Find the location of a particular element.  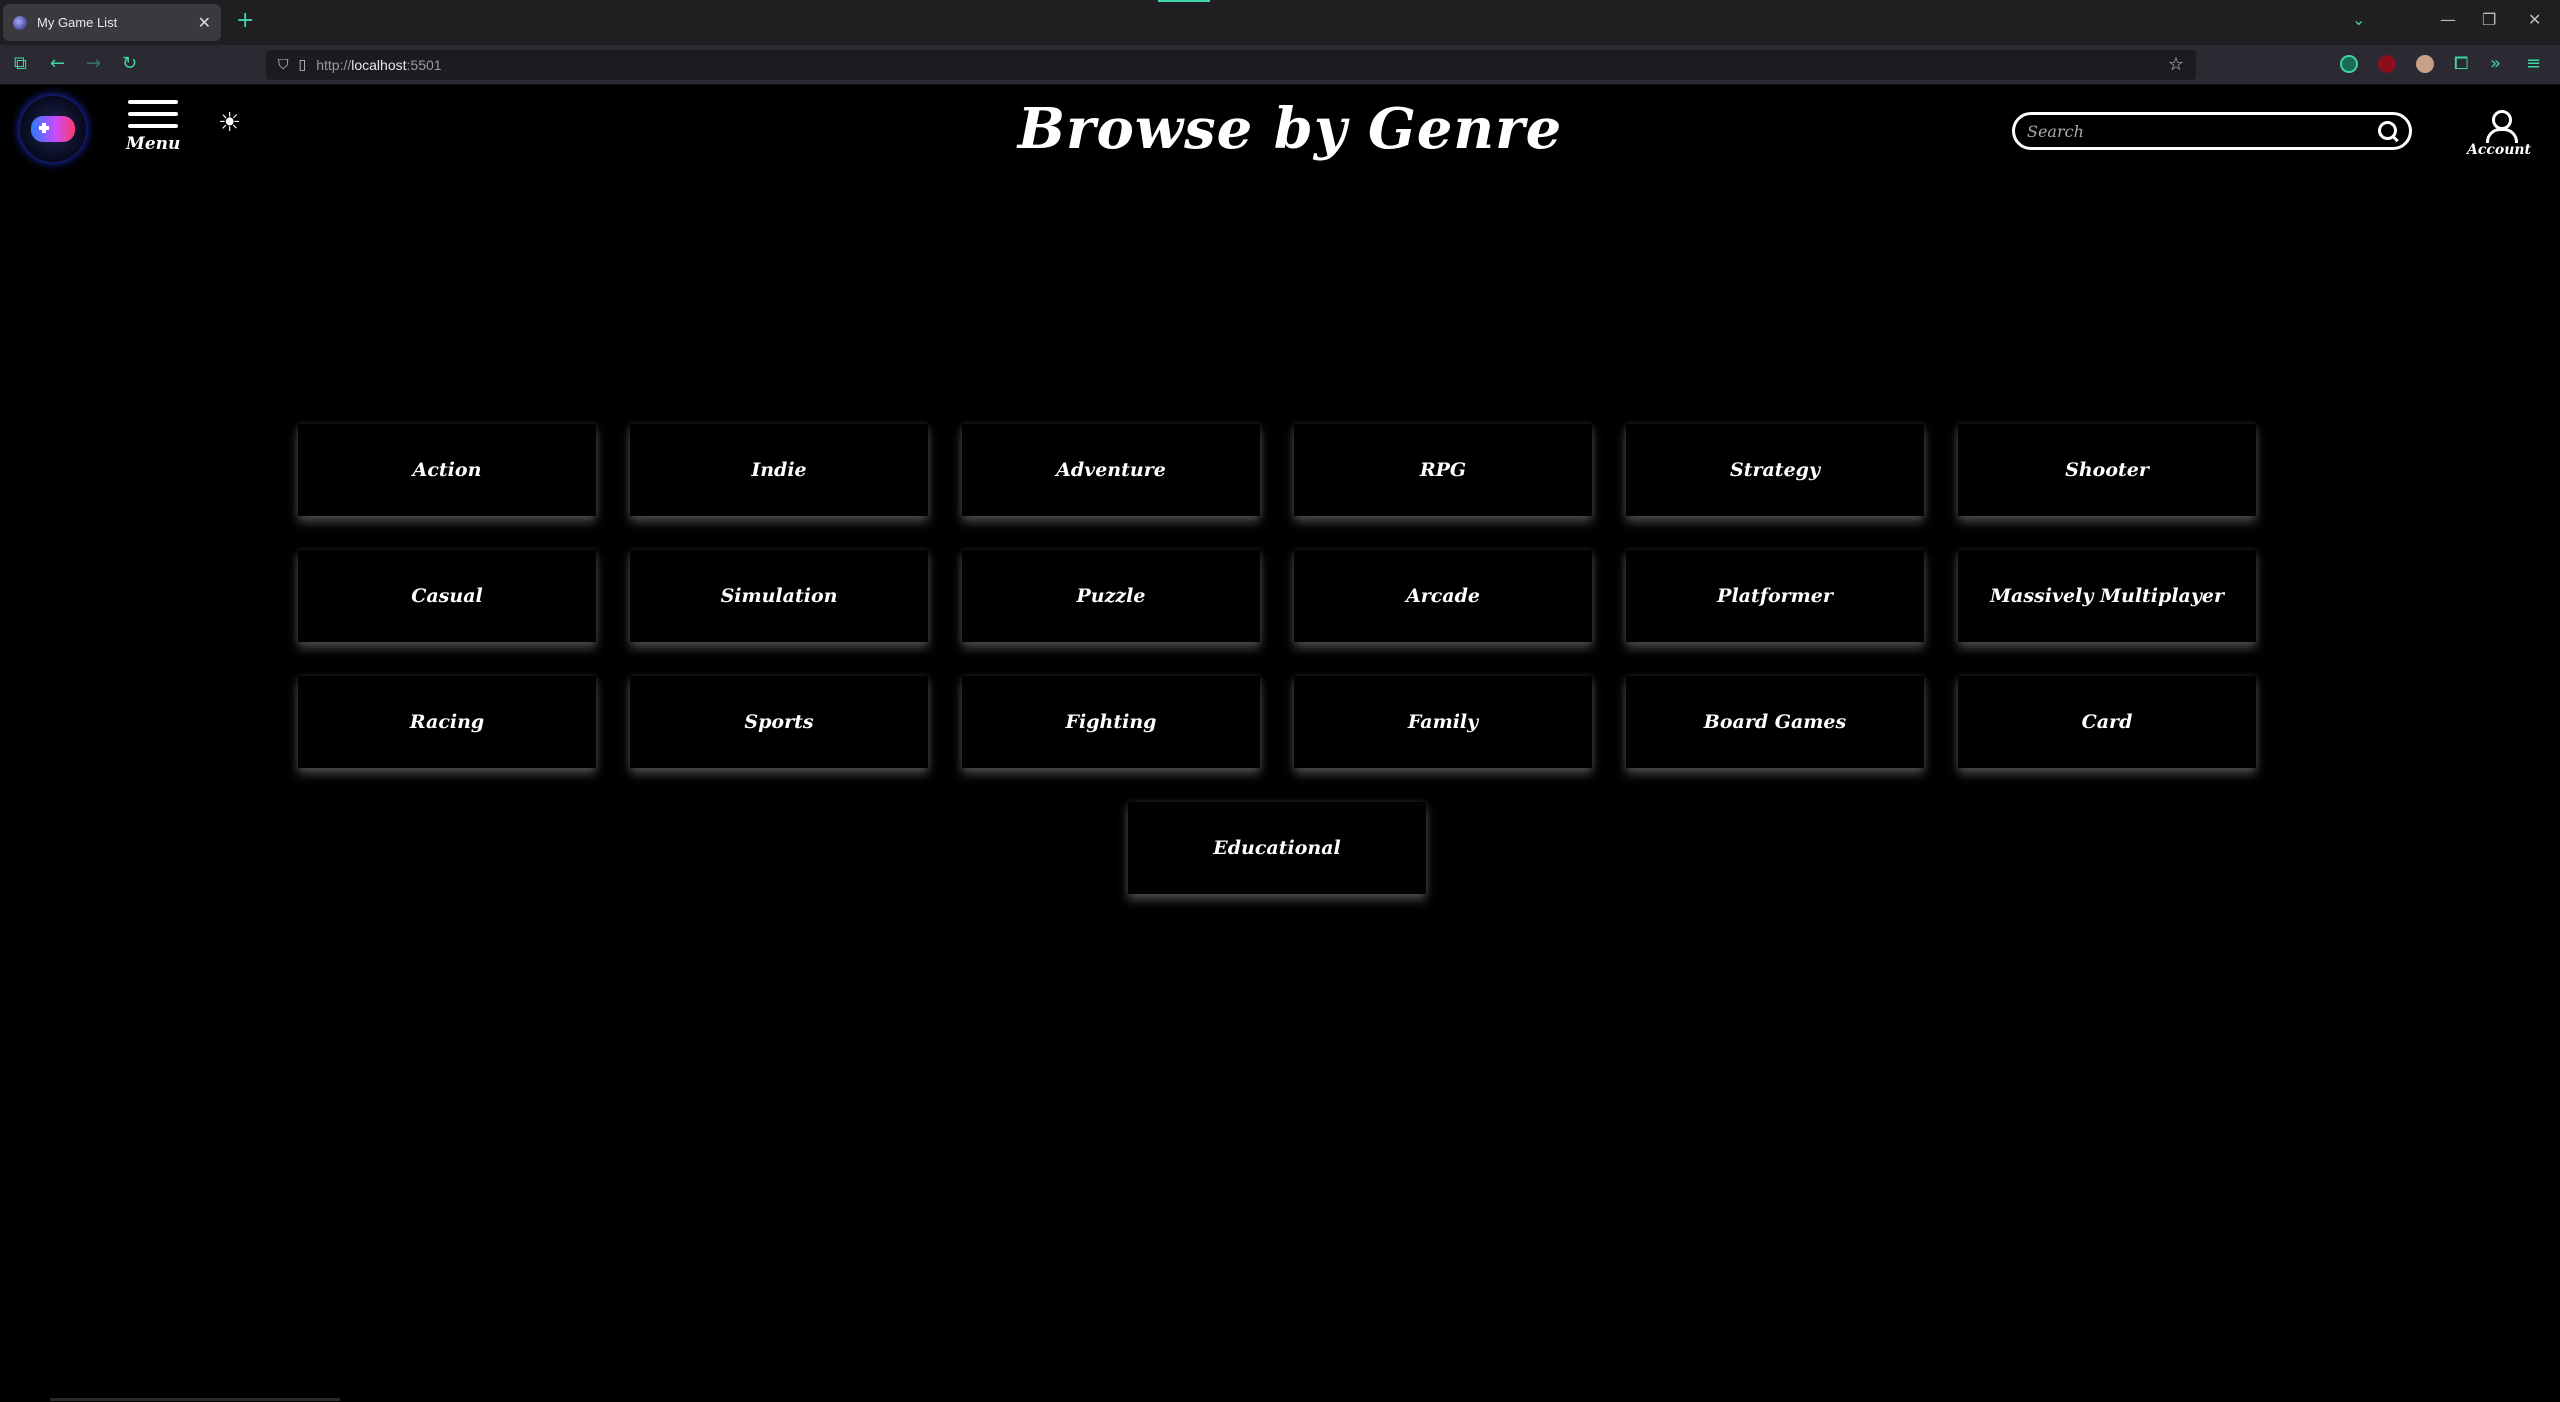

genre-card-board-games: Board Games is located at coordinates (1775, 722).